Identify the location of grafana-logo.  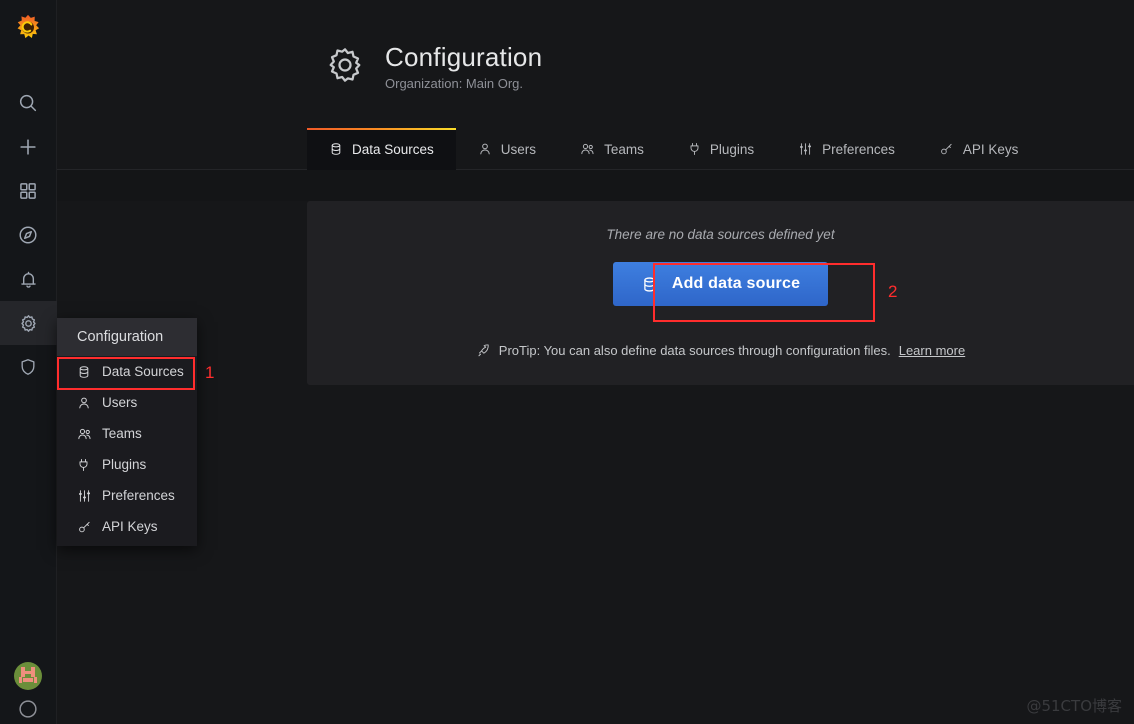
(28, 27).